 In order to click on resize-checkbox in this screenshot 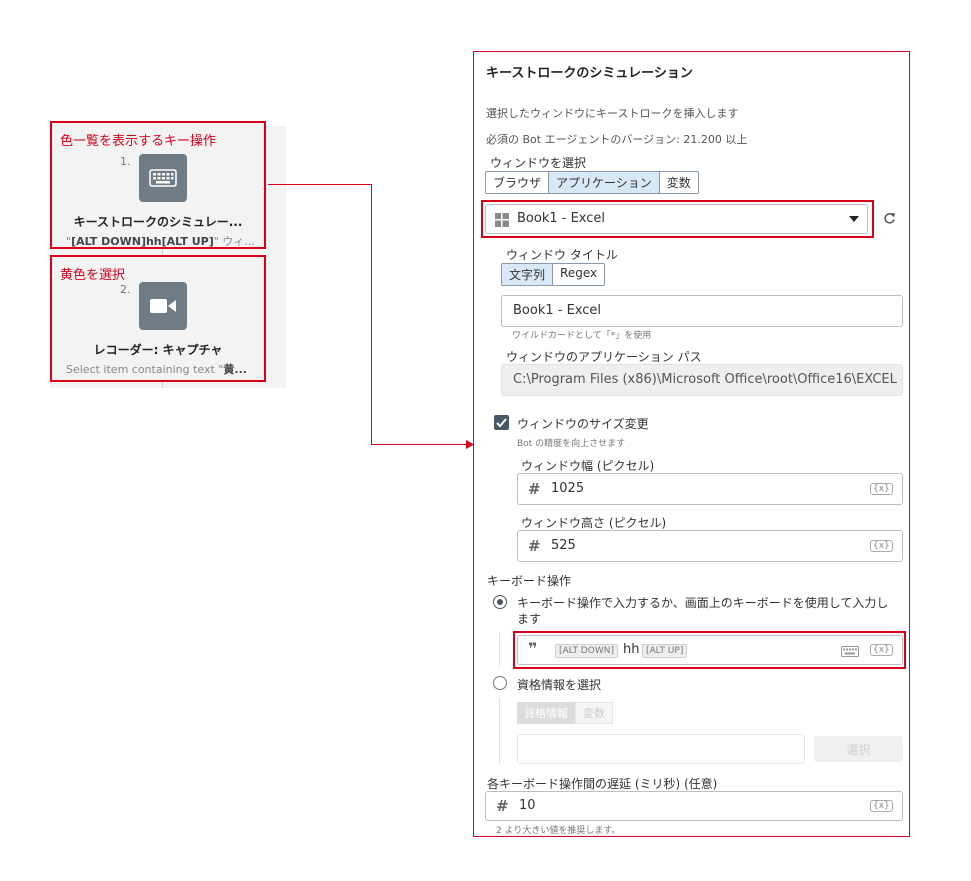, I will do `click(501, 422)`.